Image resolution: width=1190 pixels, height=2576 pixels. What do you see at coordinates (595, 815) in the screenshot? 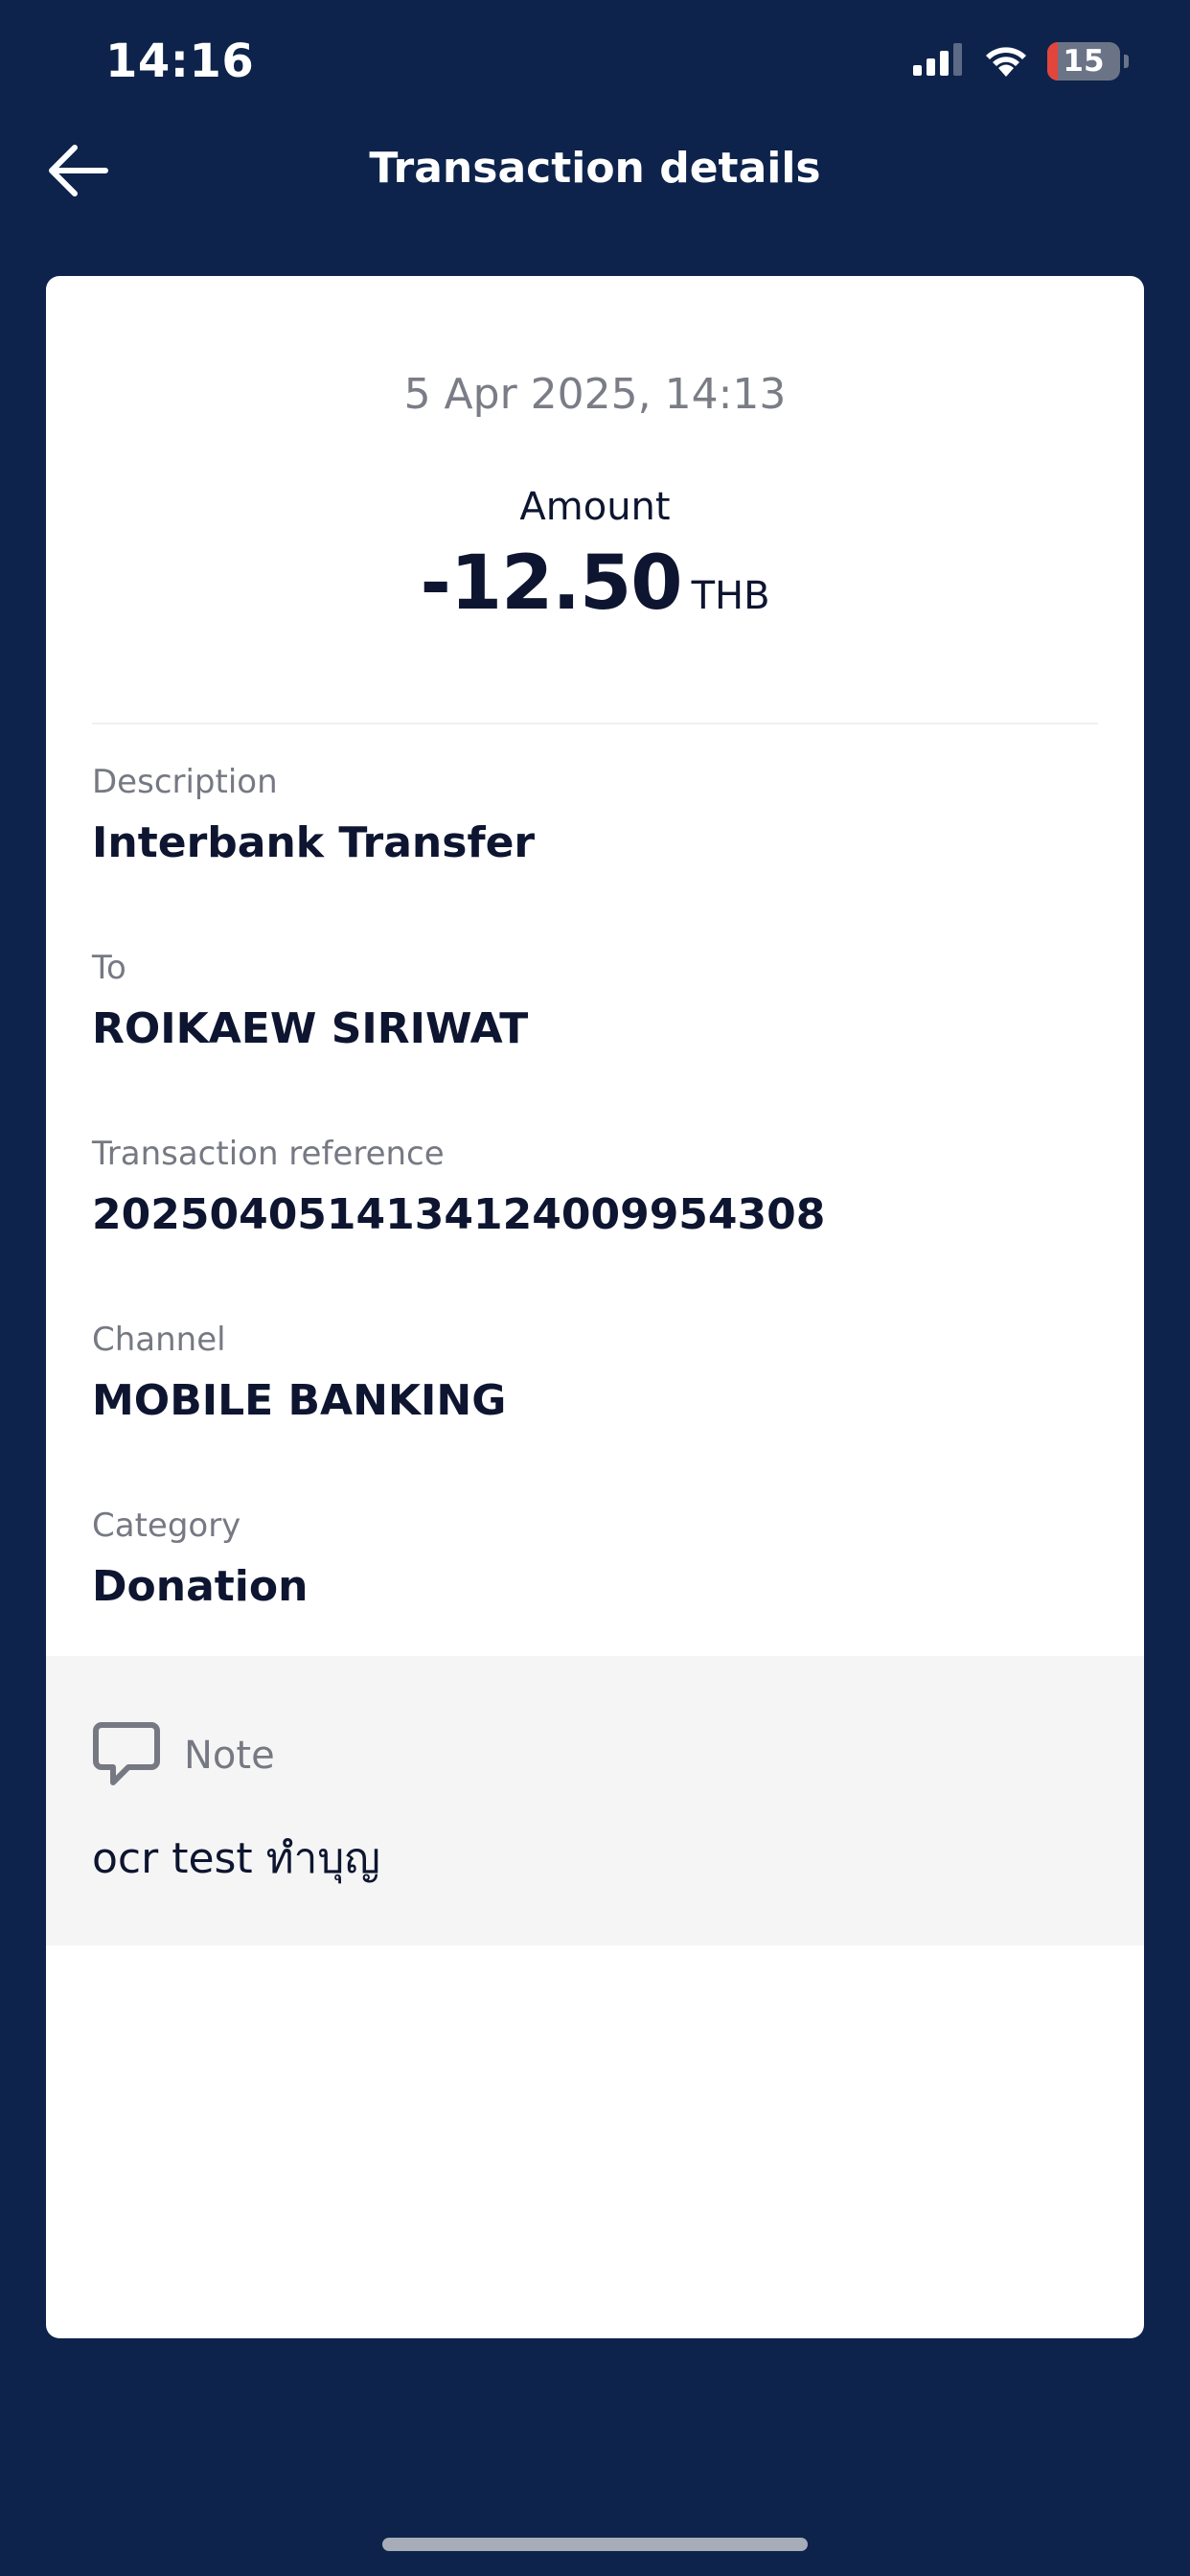
I see `field-description: Description Interbank Transfer` at bounding box center [595, 815].